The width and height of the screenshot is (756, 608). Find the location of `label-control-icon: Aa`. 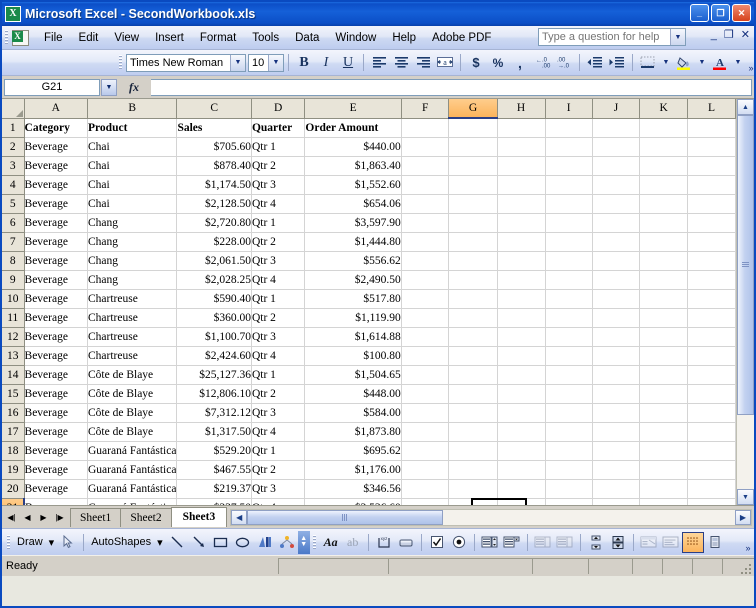

label-control-icon: Aa is located at coordinates (331, 542).